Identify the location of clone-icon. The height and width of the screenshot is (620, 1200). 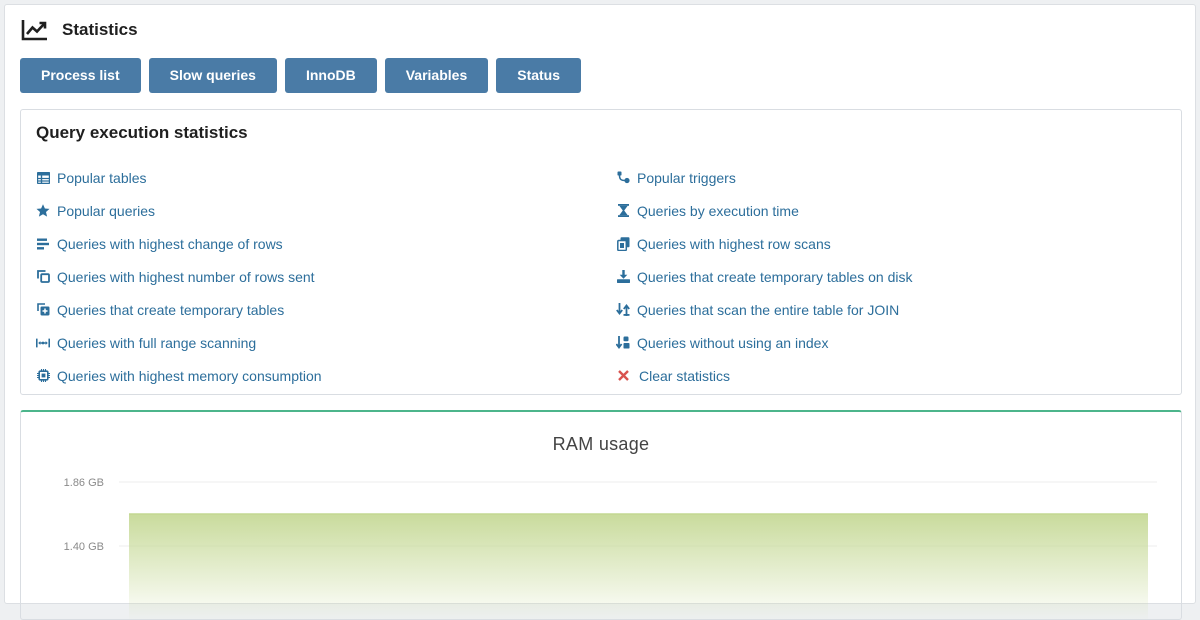
(43, 277).